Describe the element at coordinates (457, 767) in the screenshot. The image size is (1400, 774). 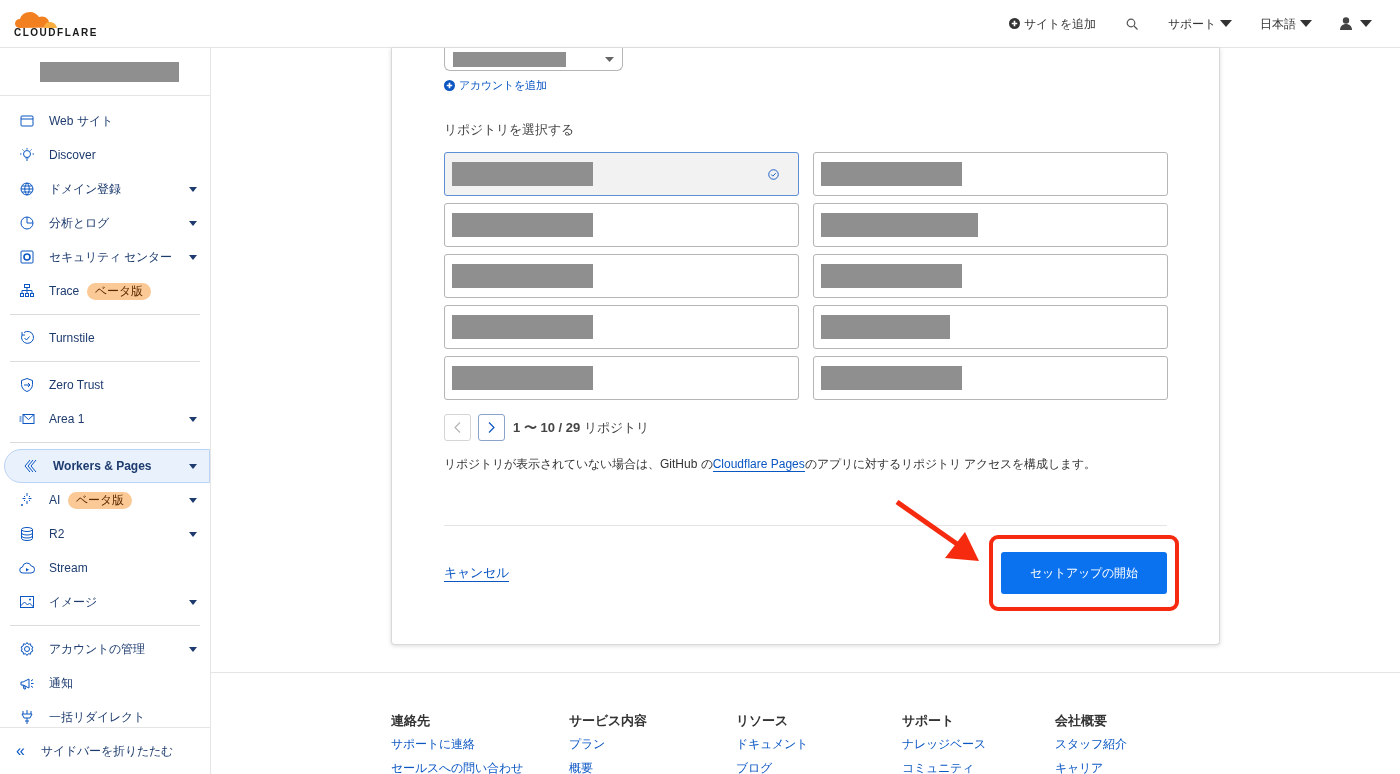
I see `footer-link: セールスへの問い合わせ` at that location.